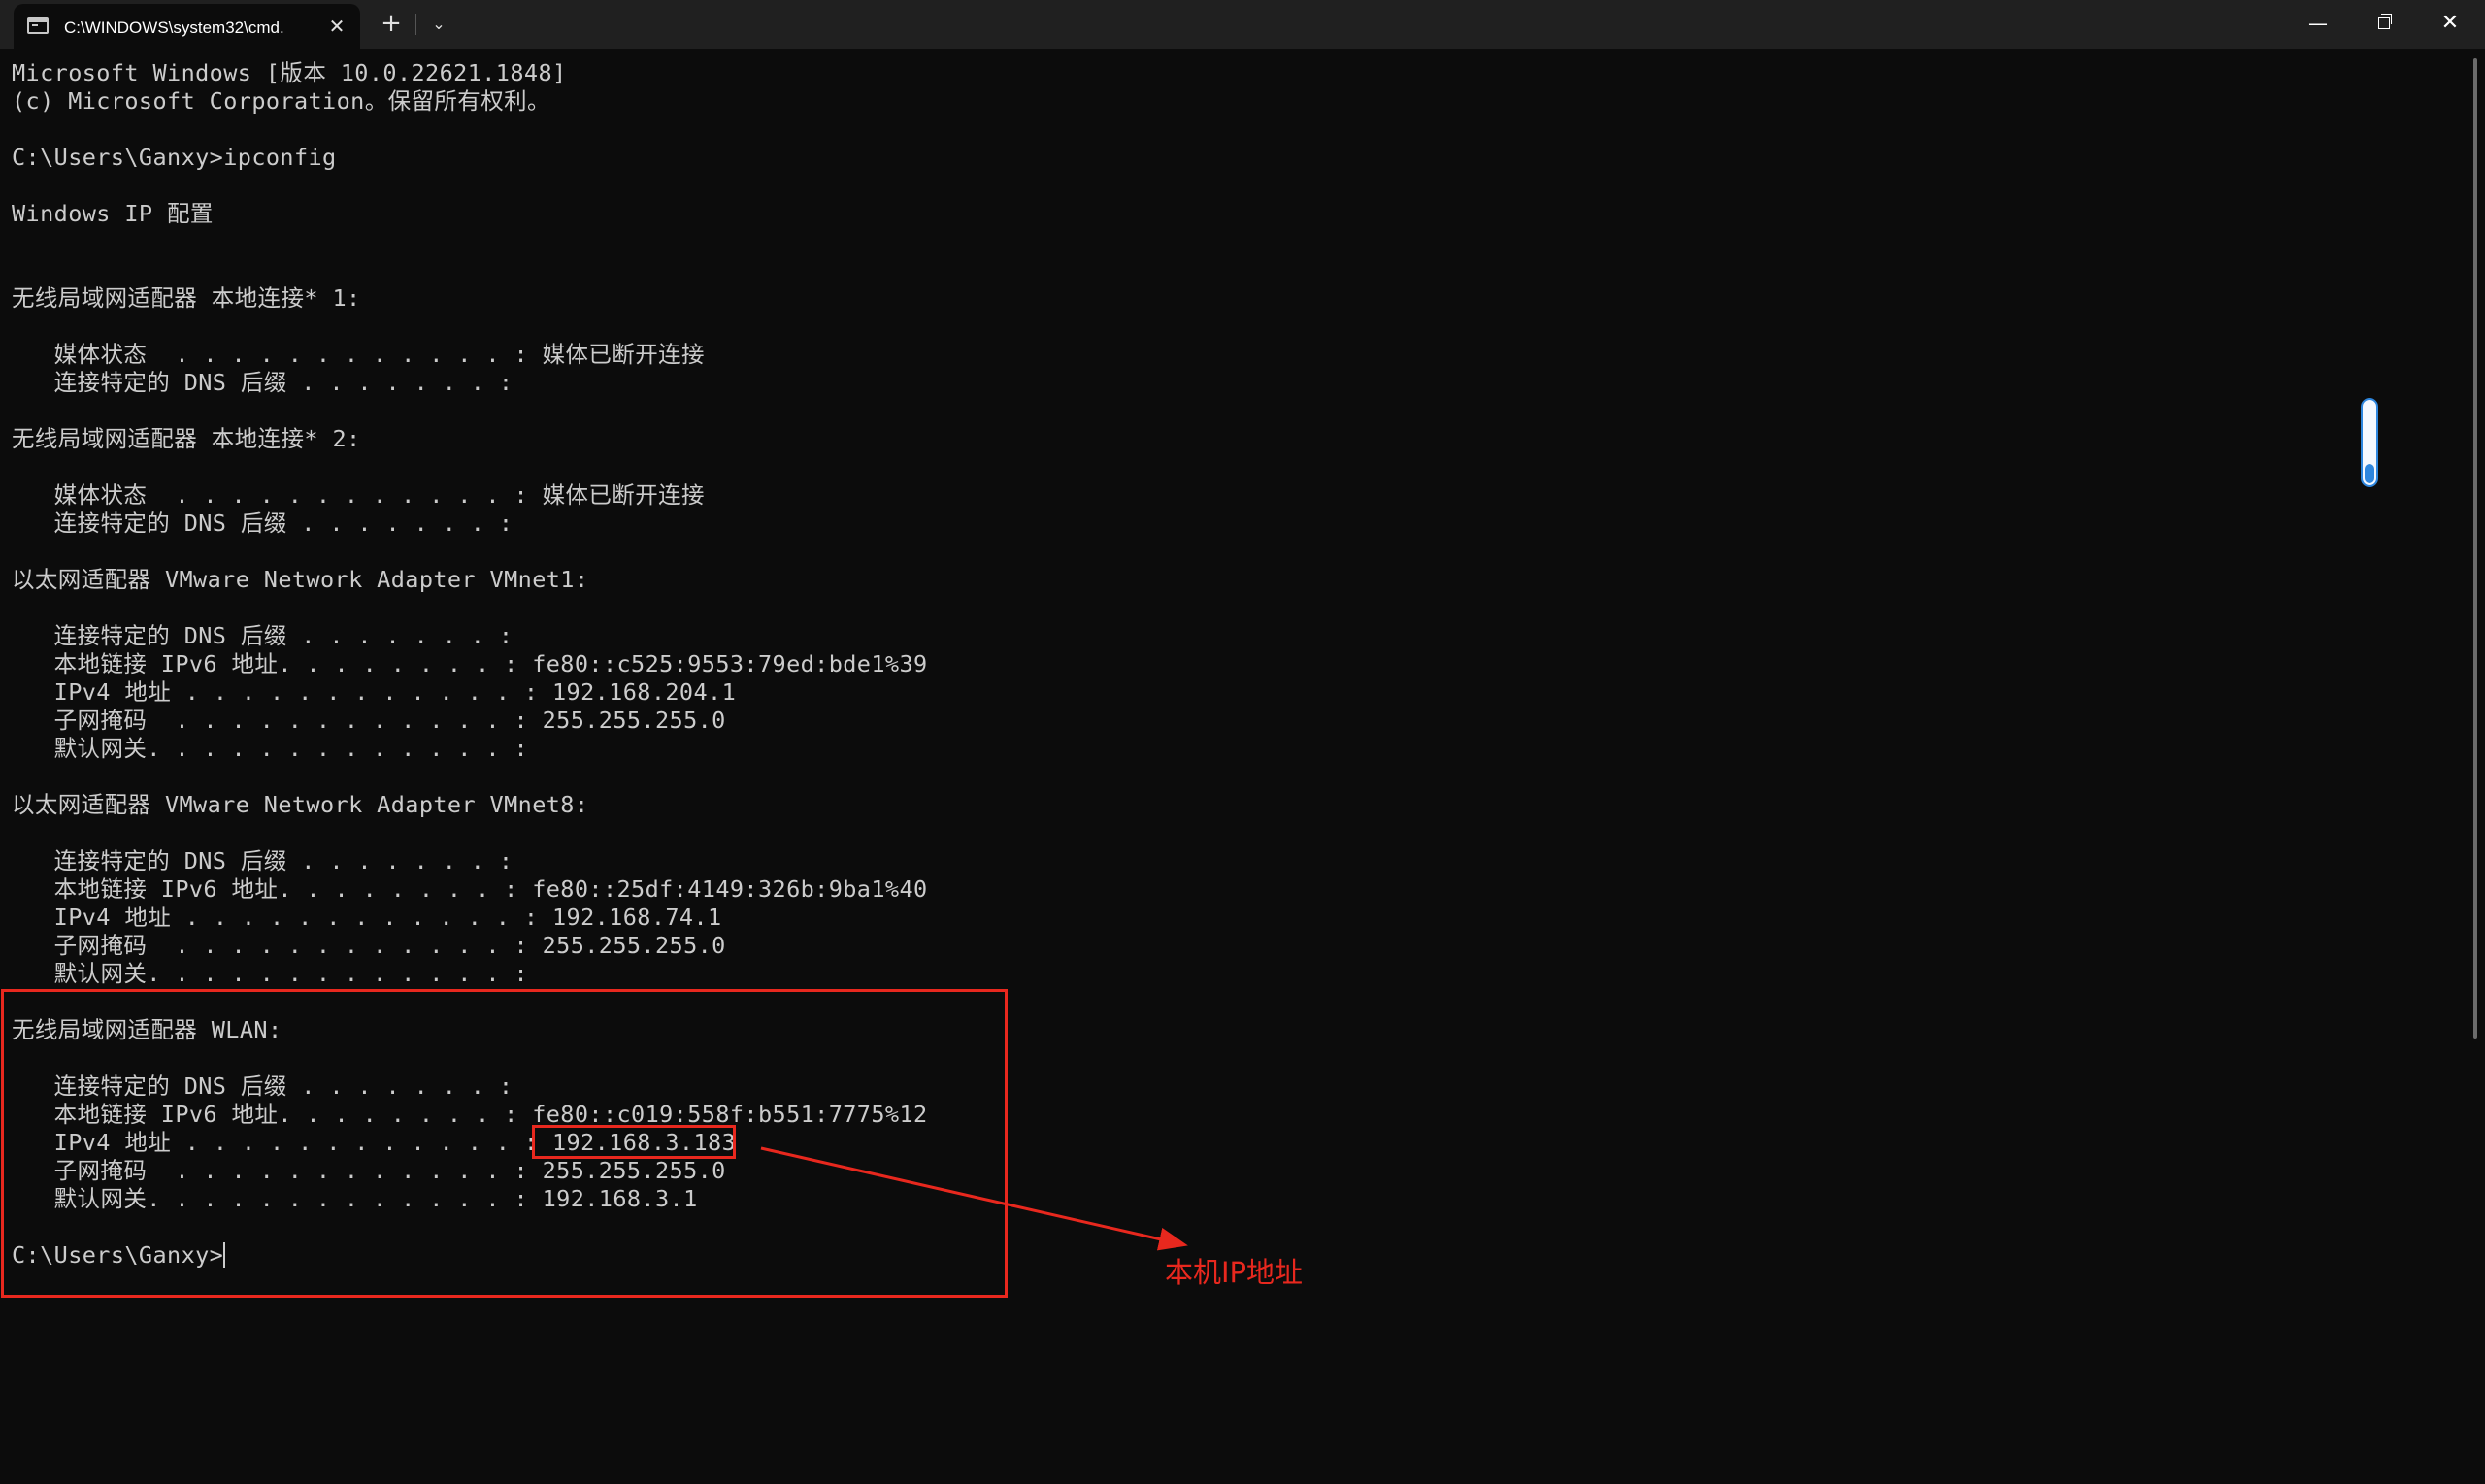  I want to click on minimize-button: —, so click(2318, 24).